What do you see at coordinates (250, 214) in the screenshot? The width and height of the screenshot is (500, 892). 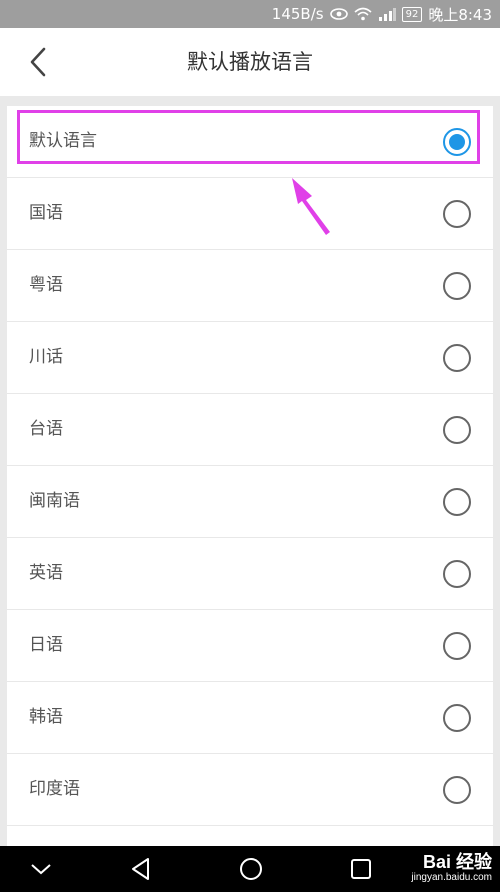 I see `language-option-mandarin: 国语` at bounding box center [250, 214].